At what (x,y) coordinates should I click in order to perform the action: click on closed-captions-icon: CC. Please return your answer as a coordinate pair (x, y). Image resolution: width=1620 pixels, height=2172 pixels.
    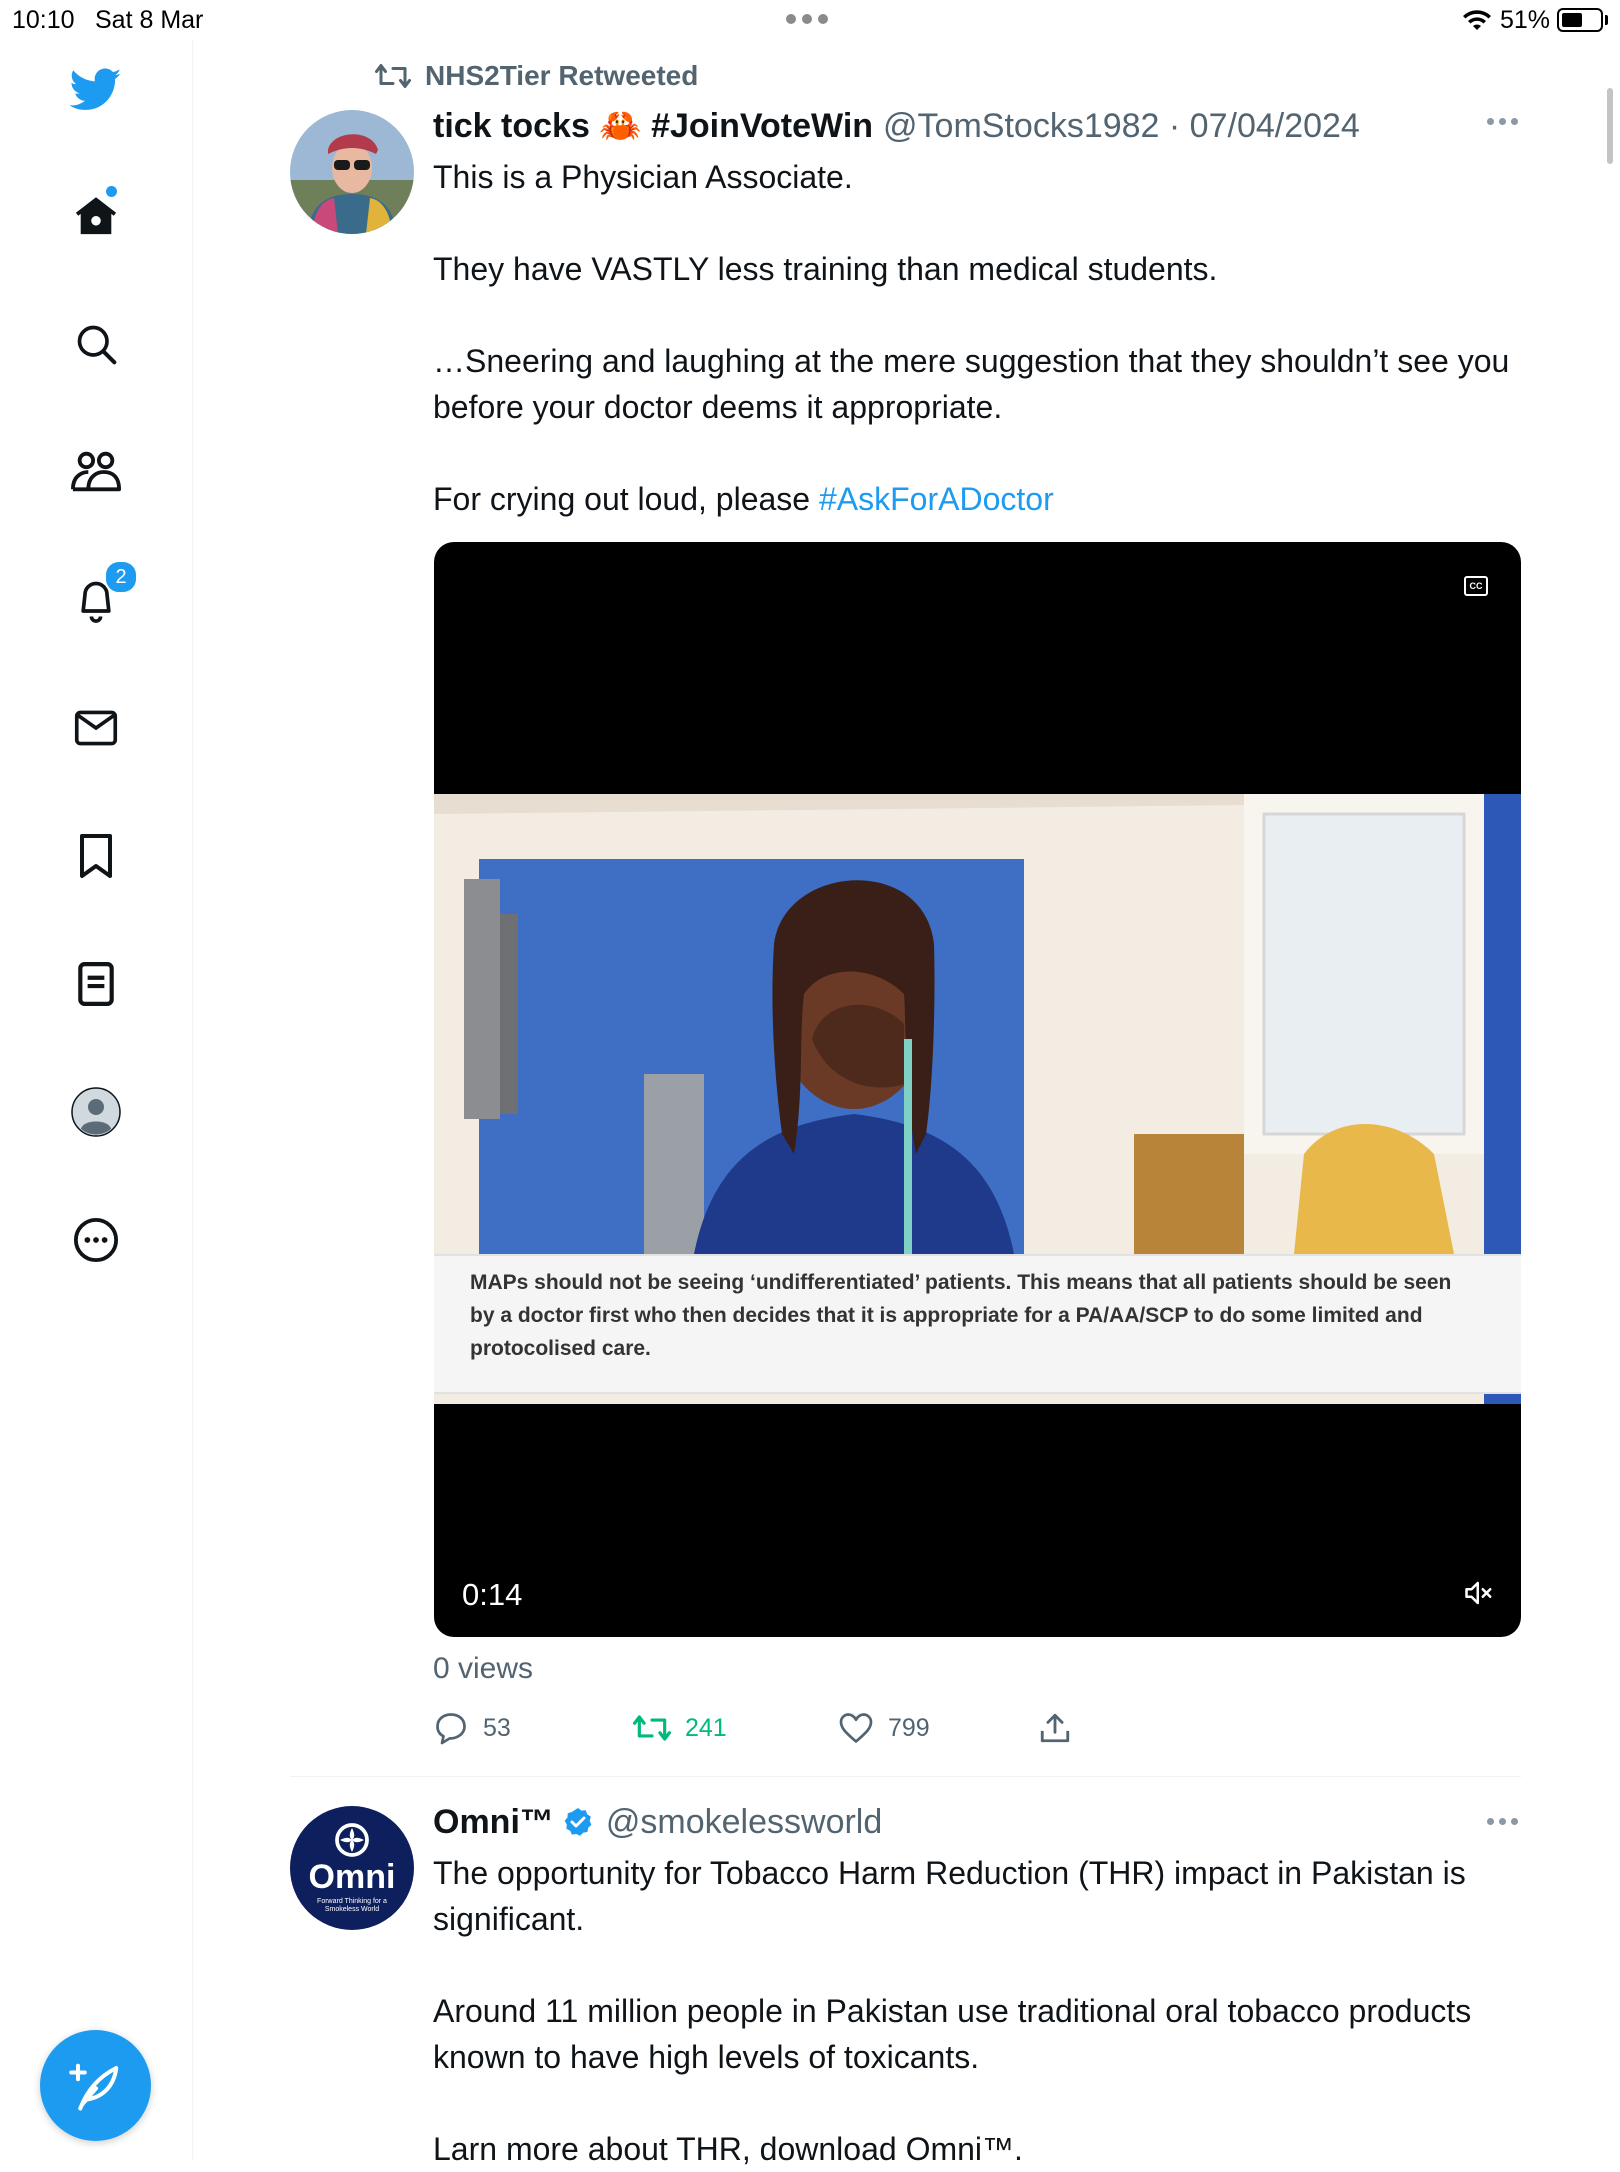
    Looking at the image, I should click on (1476, 586).